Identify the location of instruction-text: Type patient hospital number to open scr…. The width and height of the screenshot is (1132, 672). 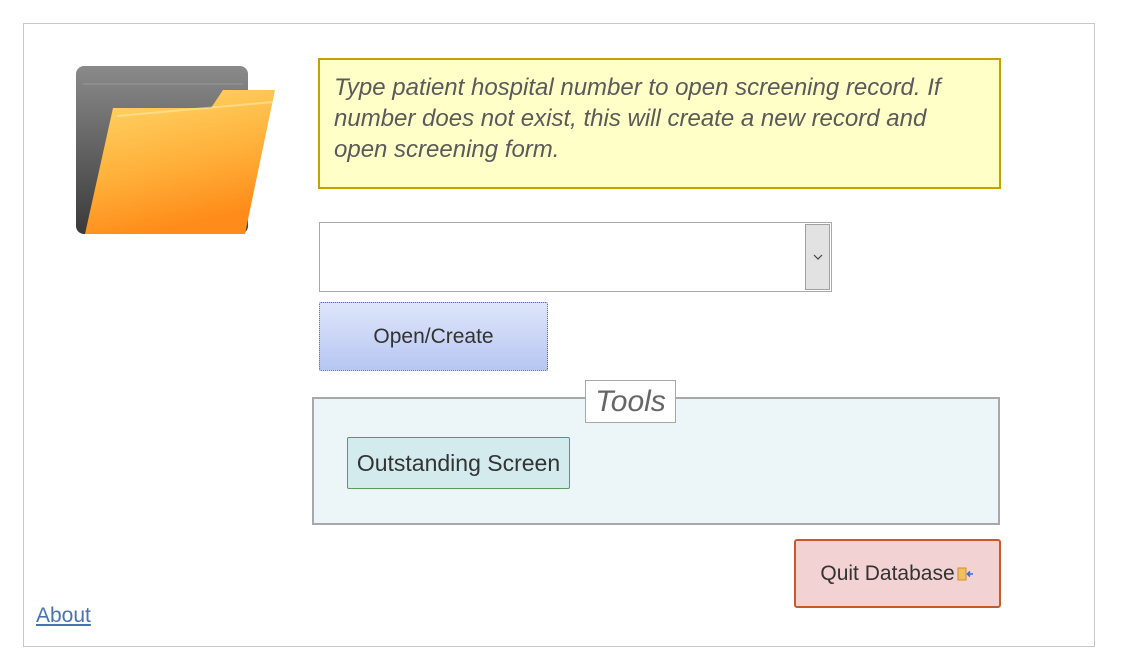
(659, 123).